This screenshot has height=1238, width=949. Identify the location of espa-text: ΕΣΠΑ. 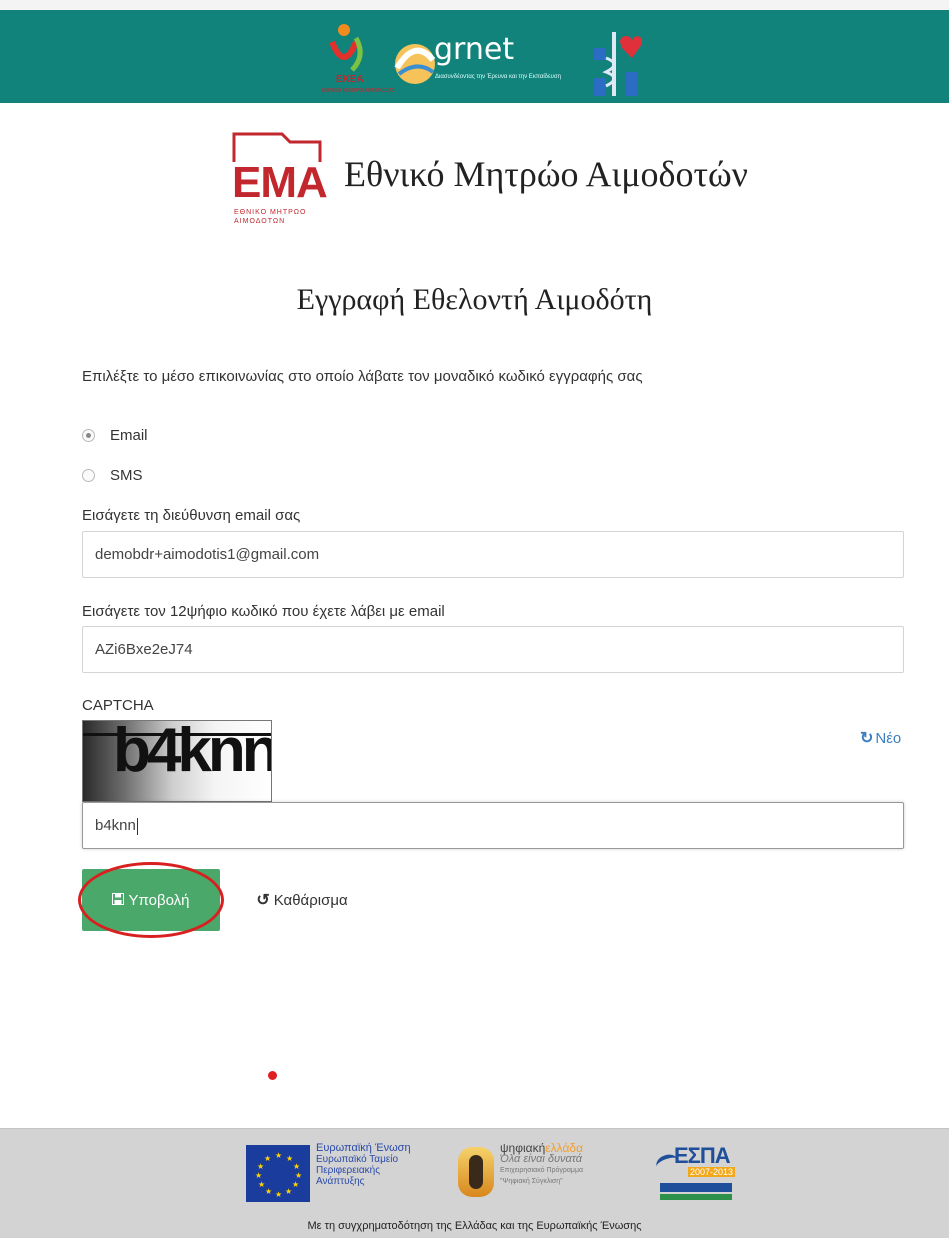
(702, 1155).